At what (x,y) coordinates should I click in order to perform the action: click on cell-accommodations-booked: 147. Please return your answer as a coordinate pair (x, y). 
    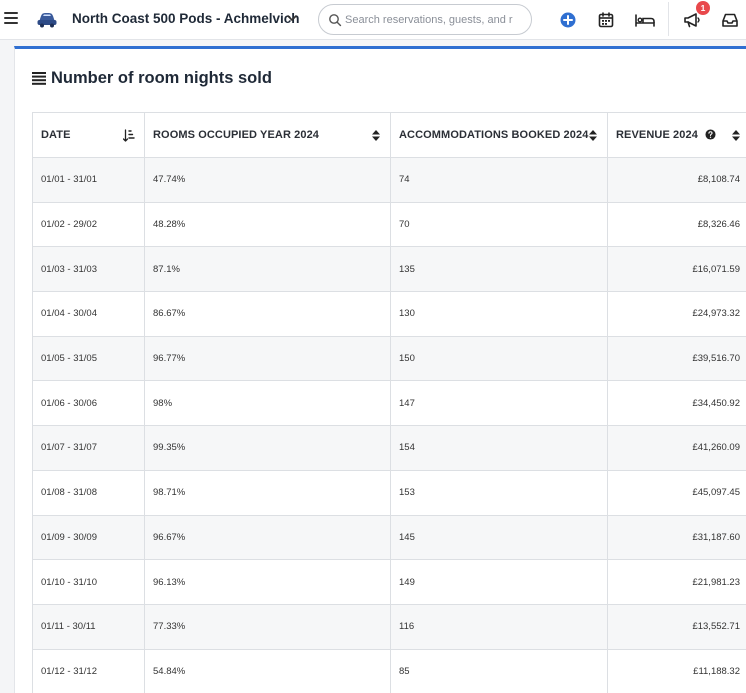
    Looking at the image, I should click on (499, 403).